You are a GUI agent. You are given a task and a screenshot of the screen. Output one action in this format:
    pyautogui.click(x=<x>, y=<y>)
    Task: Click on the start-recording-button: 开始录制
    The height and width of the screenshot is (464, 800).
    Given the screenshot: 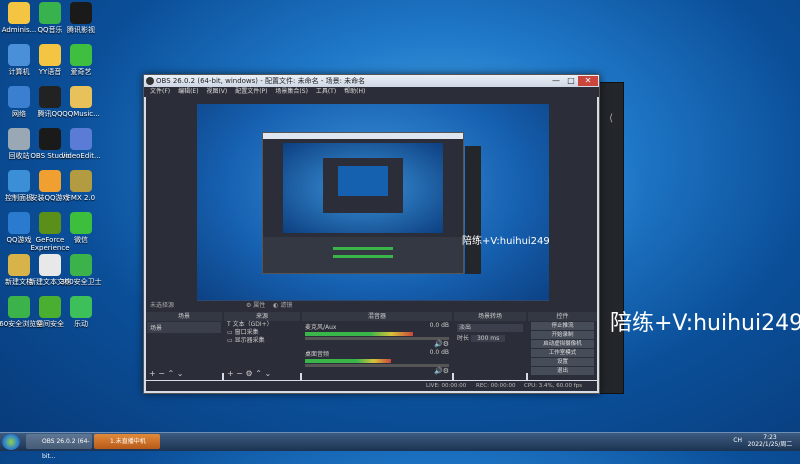 What is the action you would take?
    pyautogui.click(x=562, y=335)
    